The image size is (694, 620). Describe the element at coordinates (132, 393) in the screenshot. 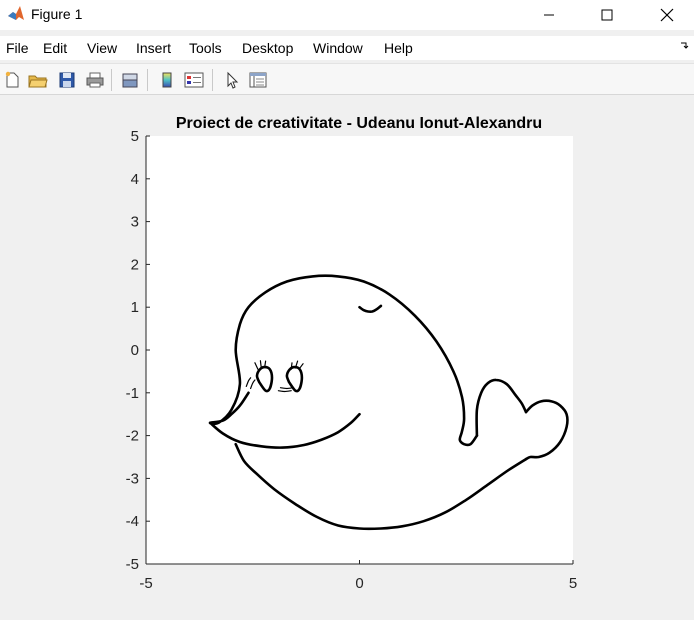

I see `y-tick-label: -1` at that location.